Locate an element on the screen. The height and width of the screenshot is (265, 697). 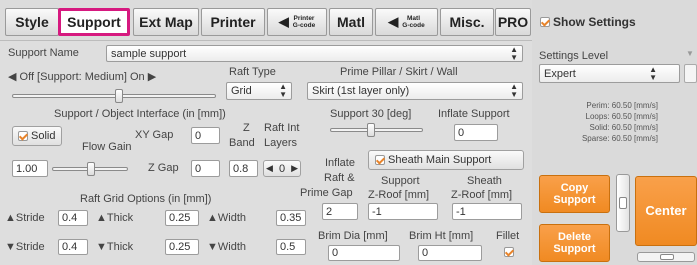
width-down-input: 0.5 is located at coordinates (291, 247).